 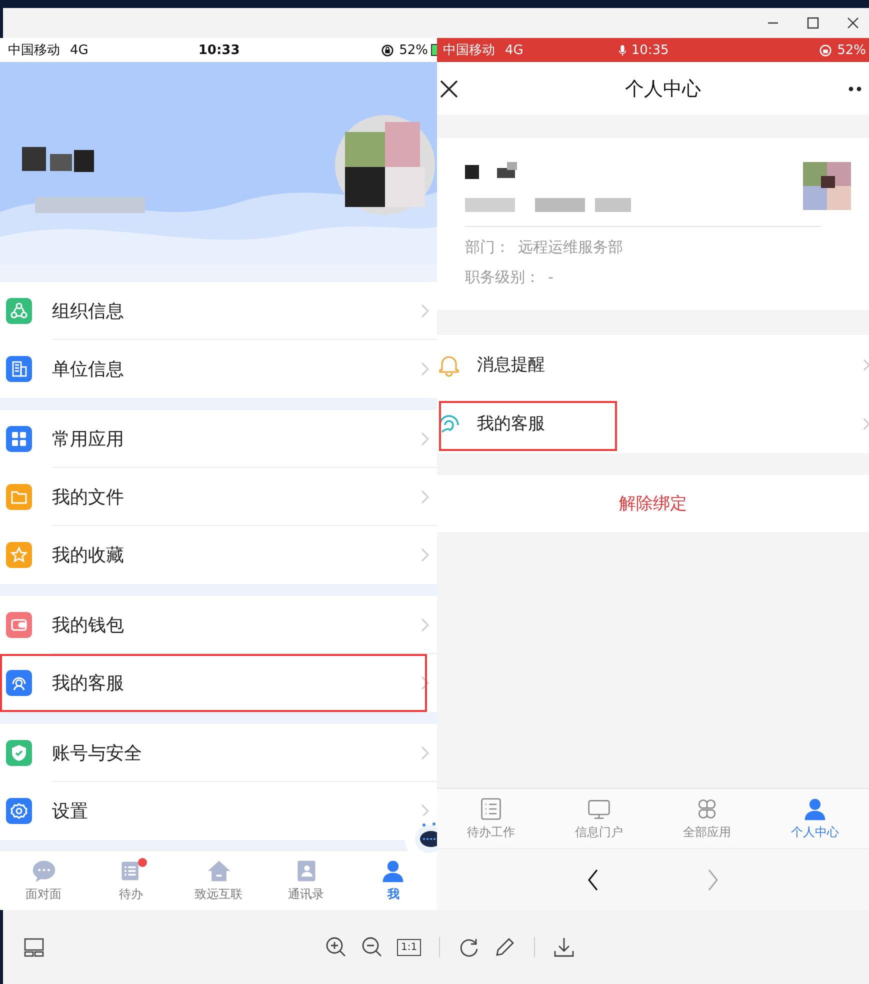 What do you see at coordinates (623, 50) in the screenshot?
I see `microphone-icon` at bounding box center [623, 50].